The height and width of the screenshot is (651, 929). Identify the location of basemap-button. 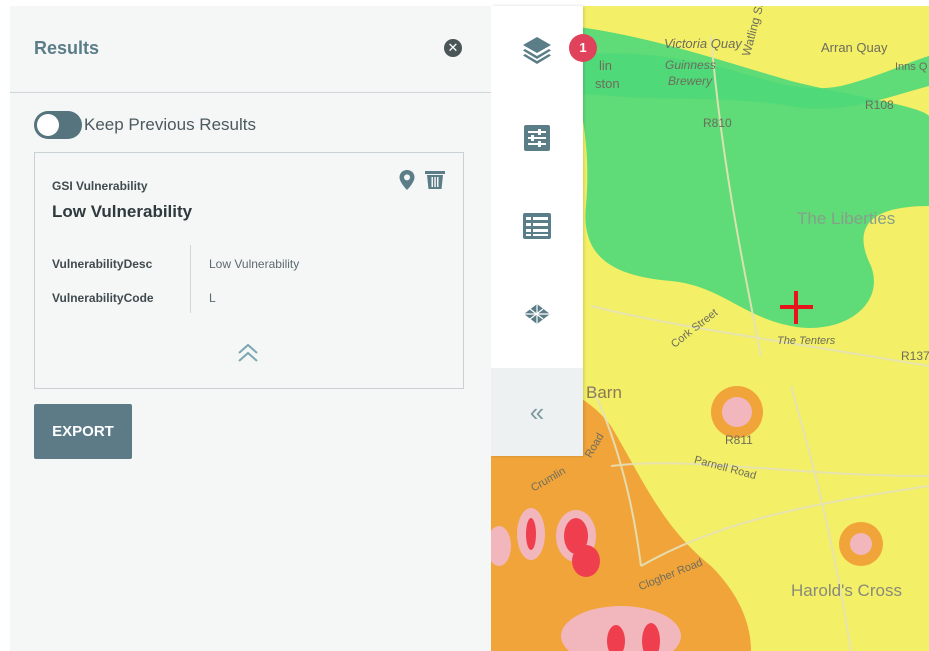
(537, 314).